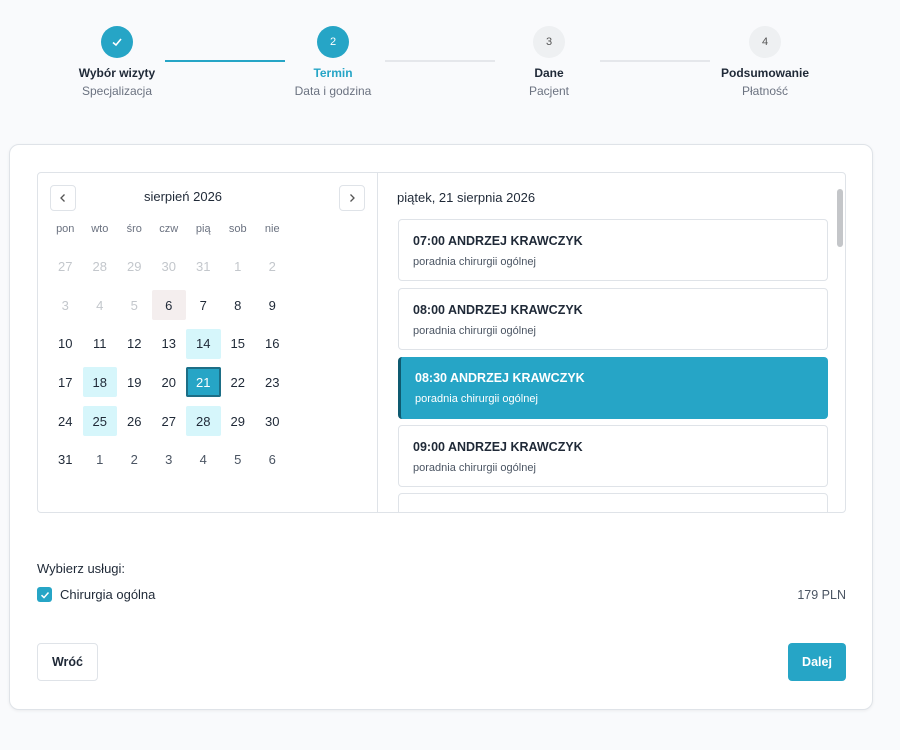  Describe the element at coordinates (100, 460) in the screenshot. I see `calendar-day: 1` at that location.